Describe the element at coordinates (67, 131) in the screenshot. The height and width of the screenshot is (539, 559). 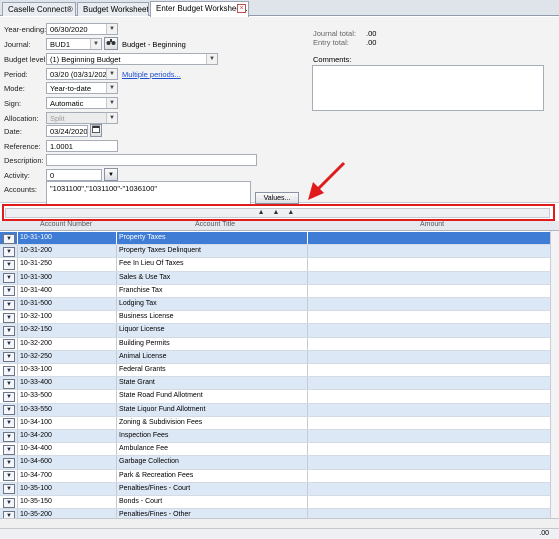
I see `date-field: 03/24/2020` at that location.